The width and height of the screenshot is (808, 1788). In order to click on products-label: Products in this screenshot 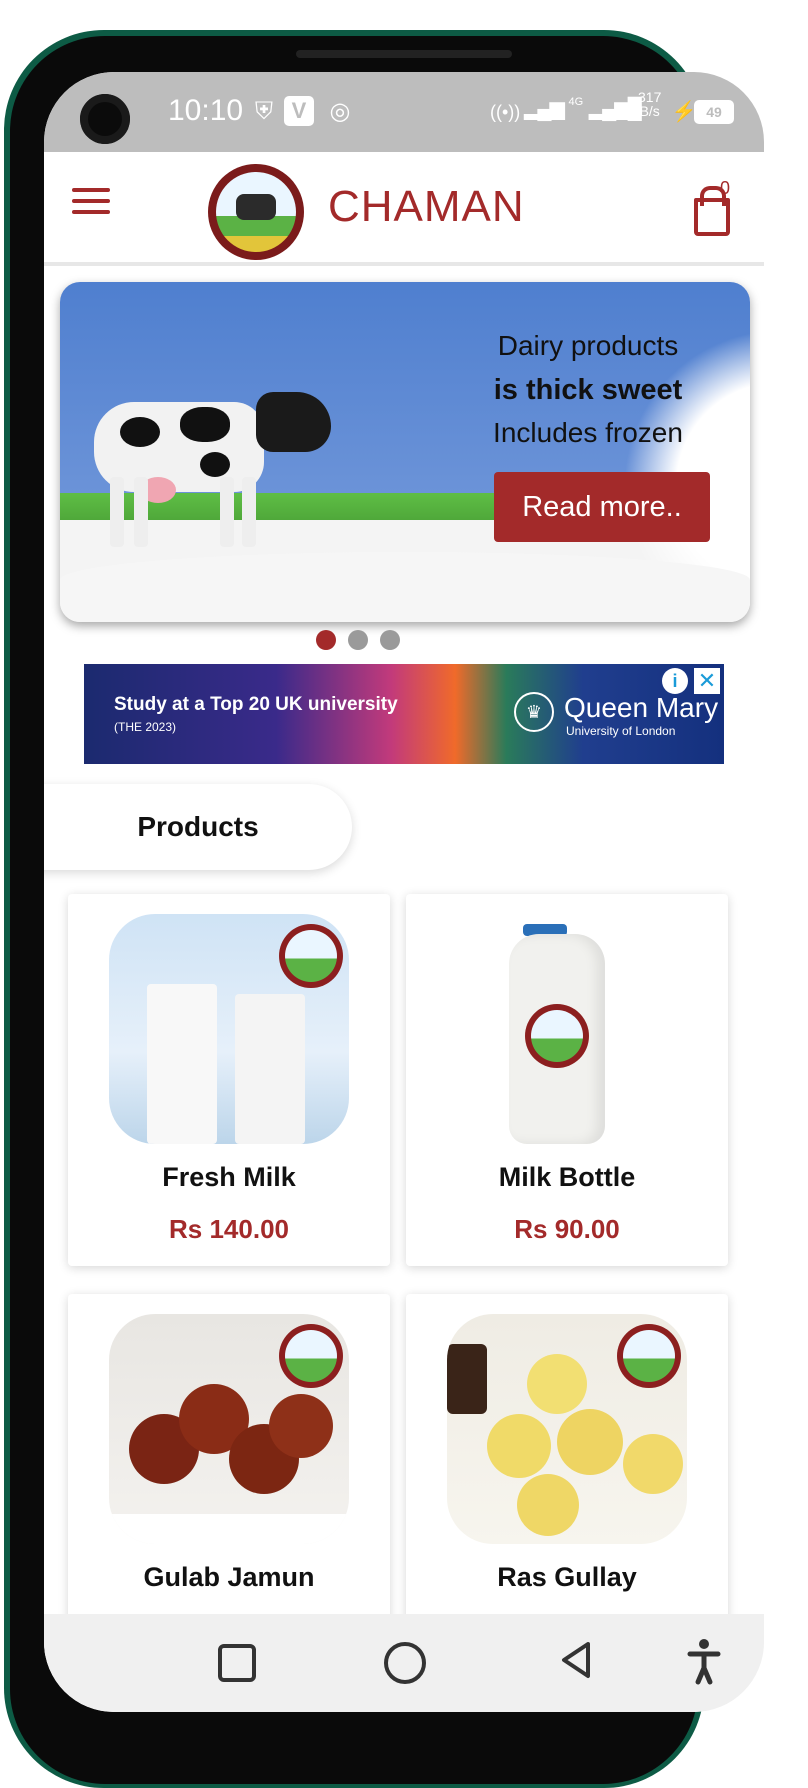, I will do `click(198, 826)`.